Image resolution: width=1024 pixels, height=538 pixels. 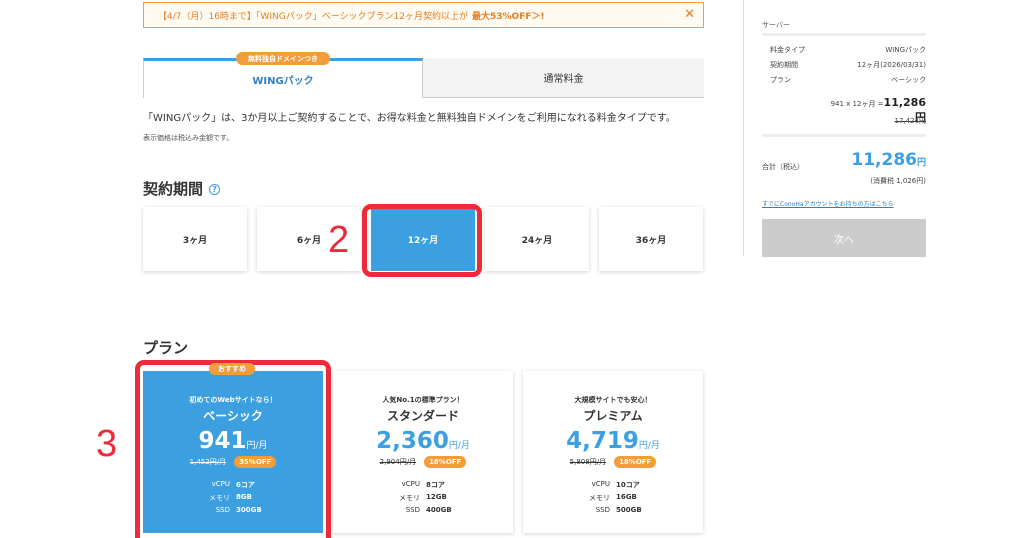 I want to click on spec-value: 8コア, so click(x=435, y=485).